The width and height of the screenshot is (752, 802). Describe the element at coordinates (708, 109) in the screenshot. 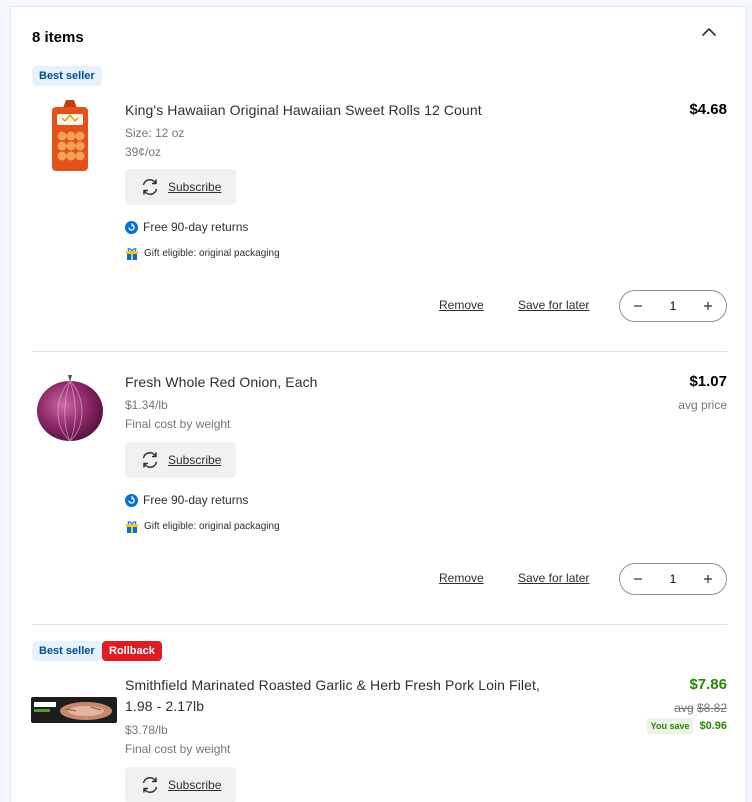

I see `item-price: $4.68` at that location.